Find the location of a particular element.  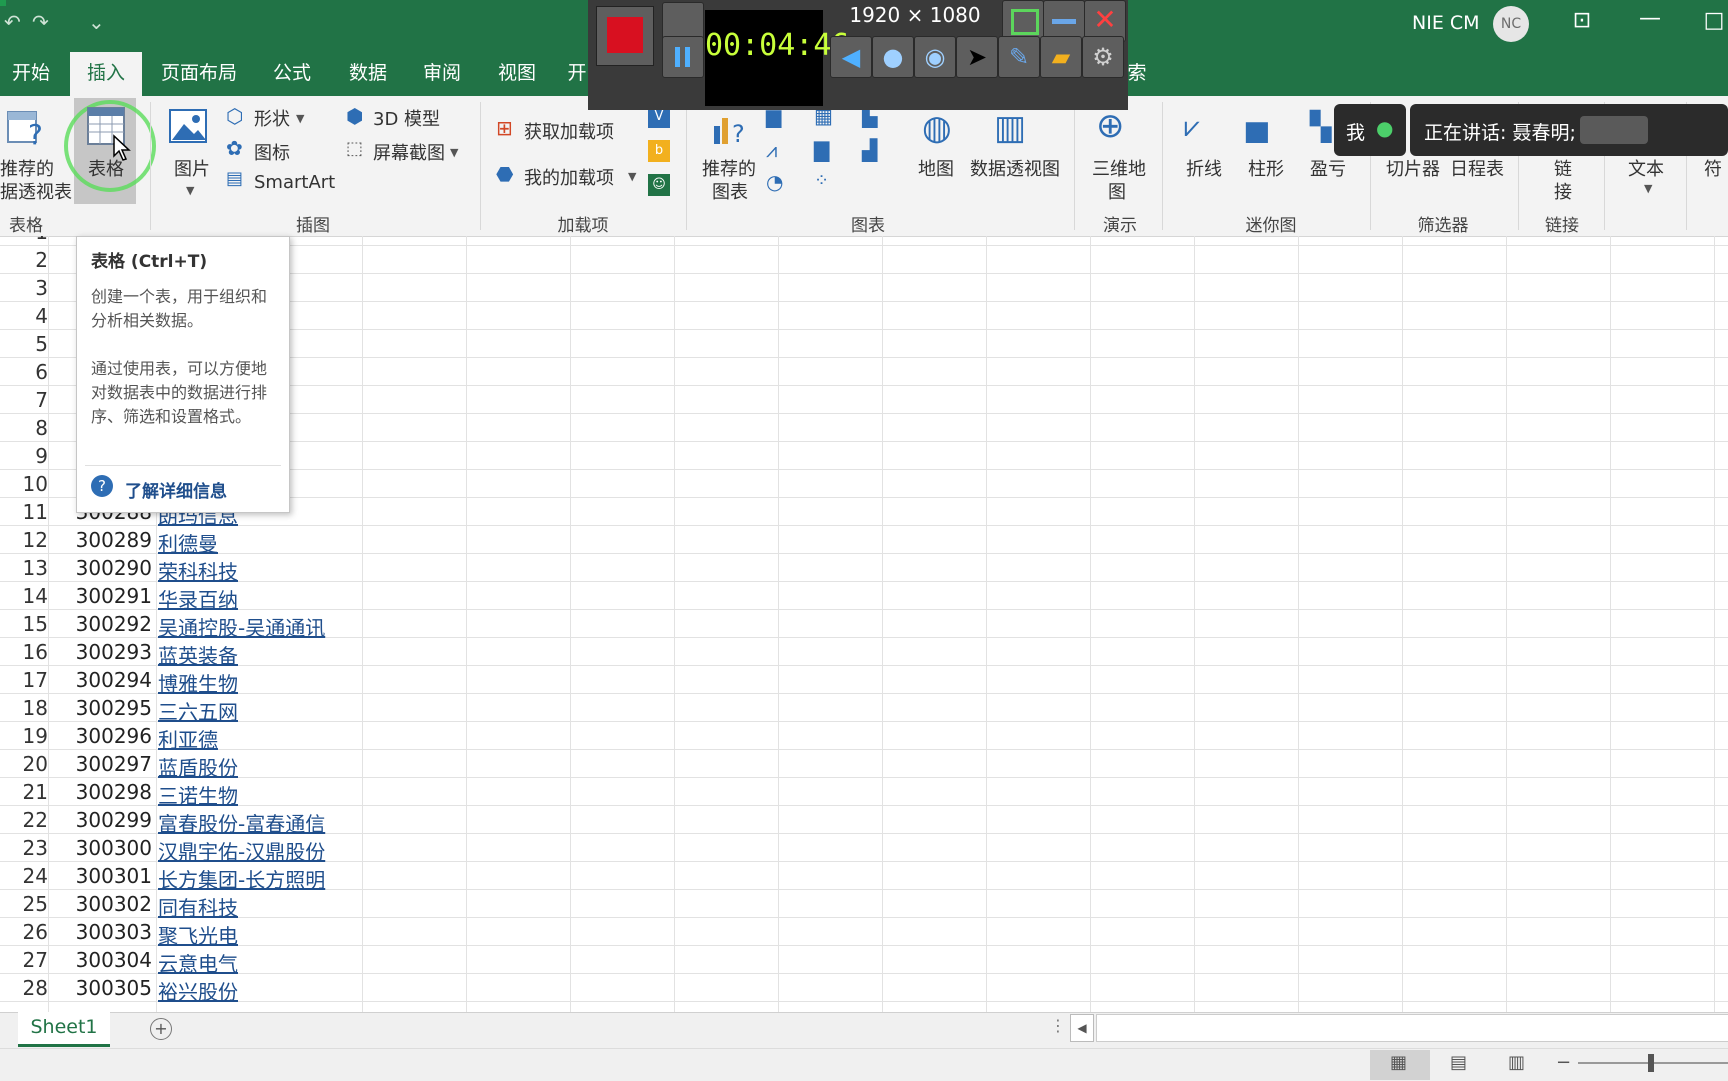

add-sheet-button: + is located at coordinates (161, 1029).